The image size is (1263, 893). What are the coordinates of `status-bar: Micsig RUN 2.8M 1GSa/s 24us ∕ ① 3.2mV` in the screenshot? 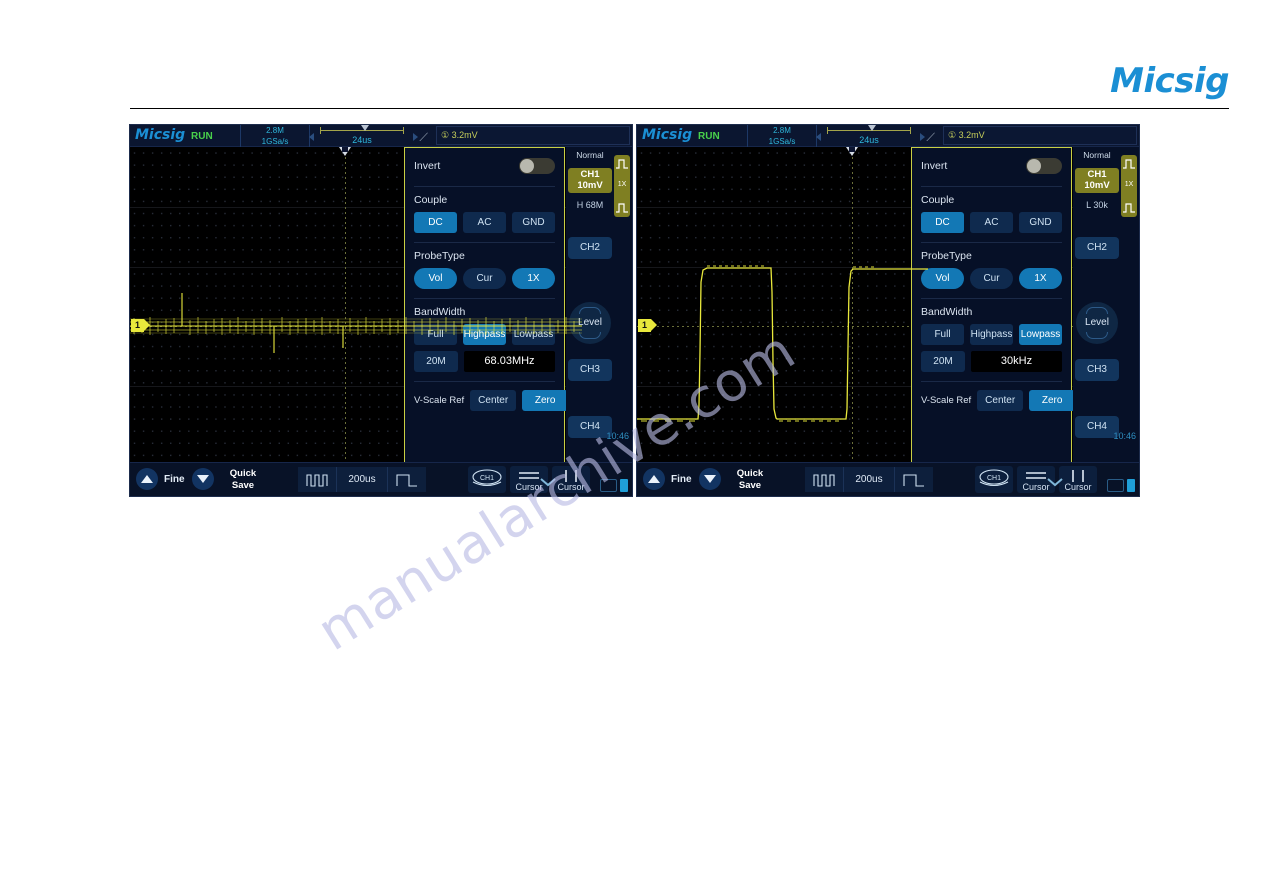 It's located at (888, 136).